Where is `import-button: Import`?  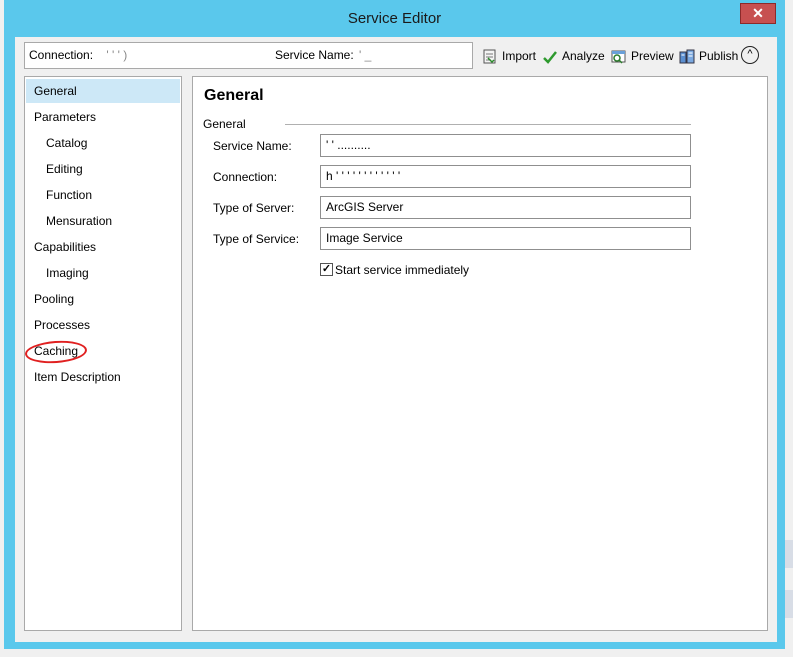
import-button: Import is located at coordinates (509, 56).